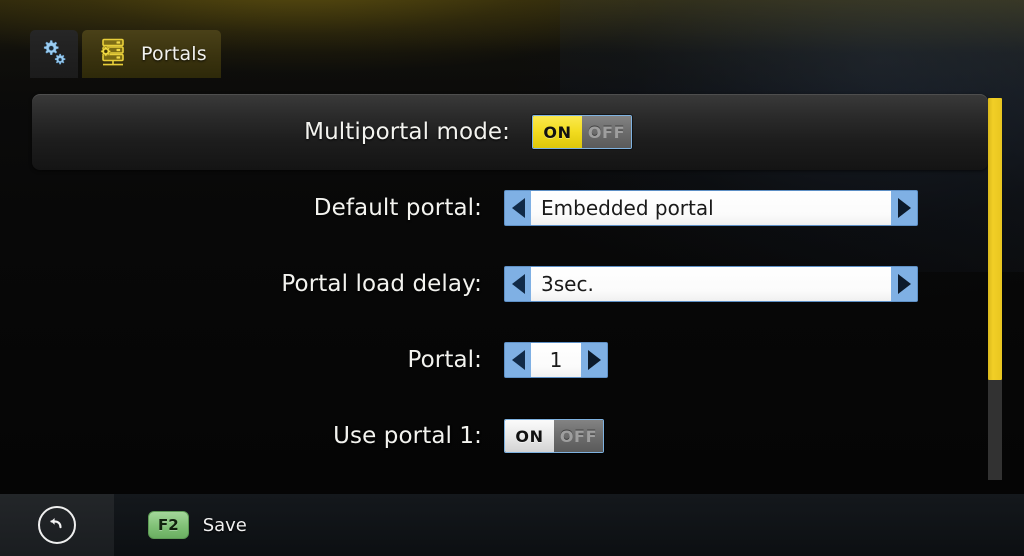 The height and width of the screenshot is (556, 1024). I want to click on row-default-portal-control: Embedded portal, so click(711, 208).